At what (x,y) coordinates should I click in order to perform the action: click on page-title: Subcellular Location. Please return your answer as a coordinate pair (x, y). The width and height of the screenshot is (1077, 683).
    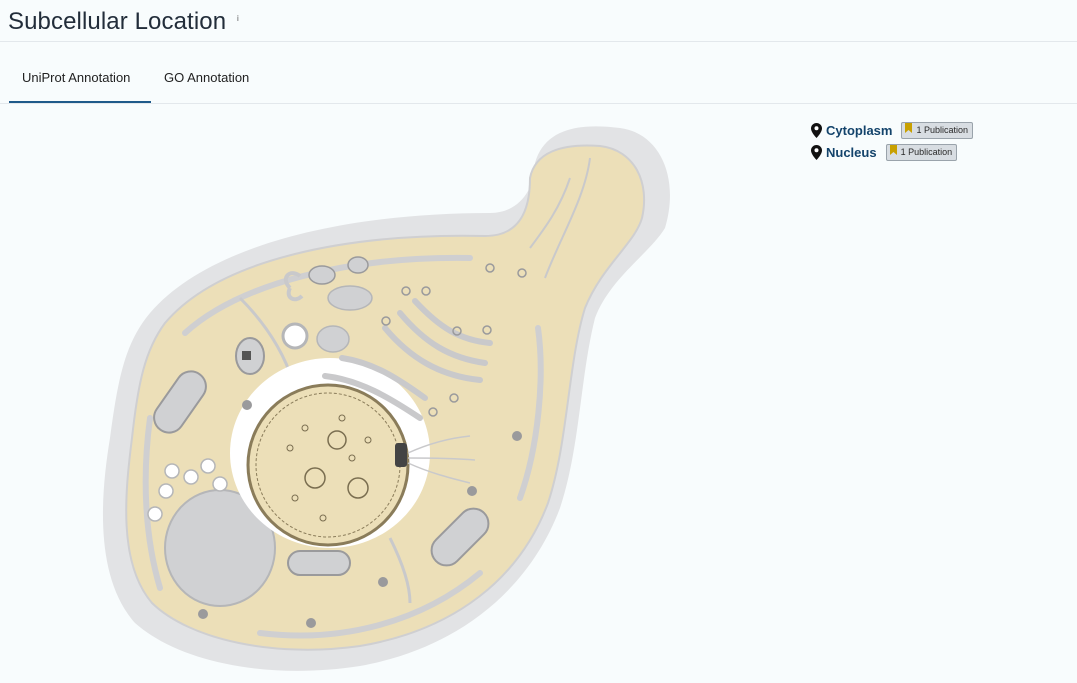
    Looking at the image, I should click on (117, 21).